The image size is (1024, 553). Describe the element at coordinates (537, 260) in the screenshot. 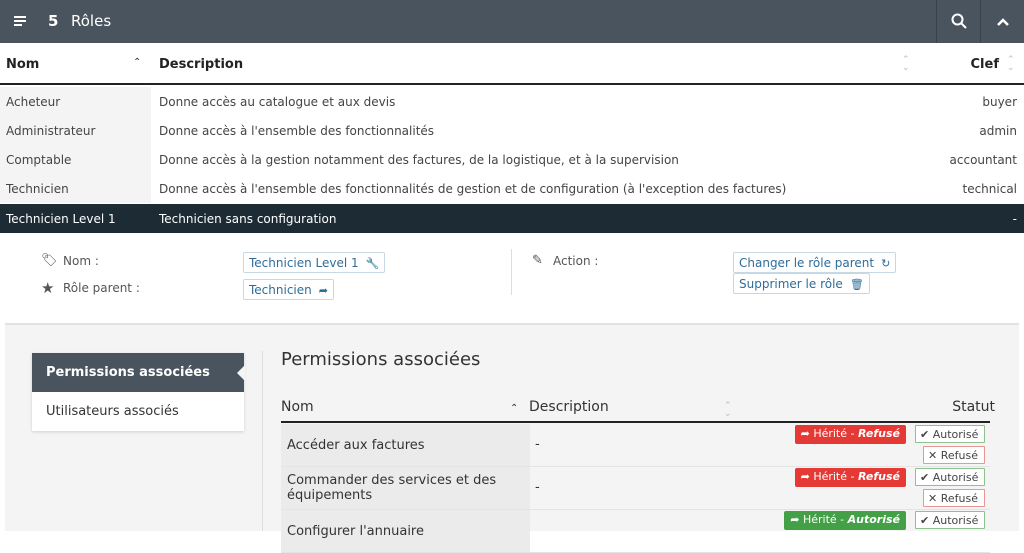

I see `pencil-icon: ✎` at that location.